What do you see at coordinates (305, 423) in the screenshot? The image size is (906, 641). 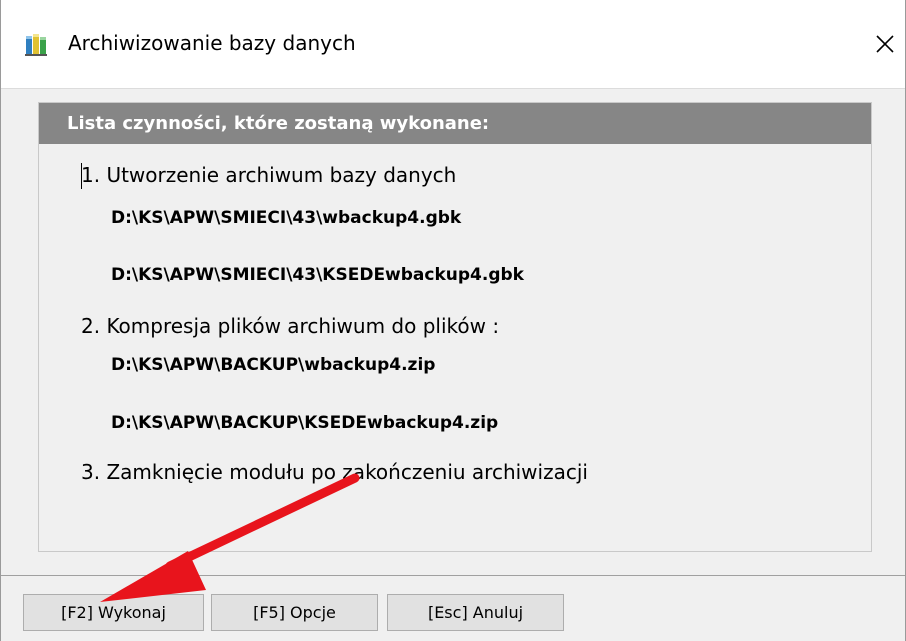 I see `step-2-path-2: D:\KS\APW\BACKUP\KSEDEwbackup4.zip` at bounding box center [305, 423].